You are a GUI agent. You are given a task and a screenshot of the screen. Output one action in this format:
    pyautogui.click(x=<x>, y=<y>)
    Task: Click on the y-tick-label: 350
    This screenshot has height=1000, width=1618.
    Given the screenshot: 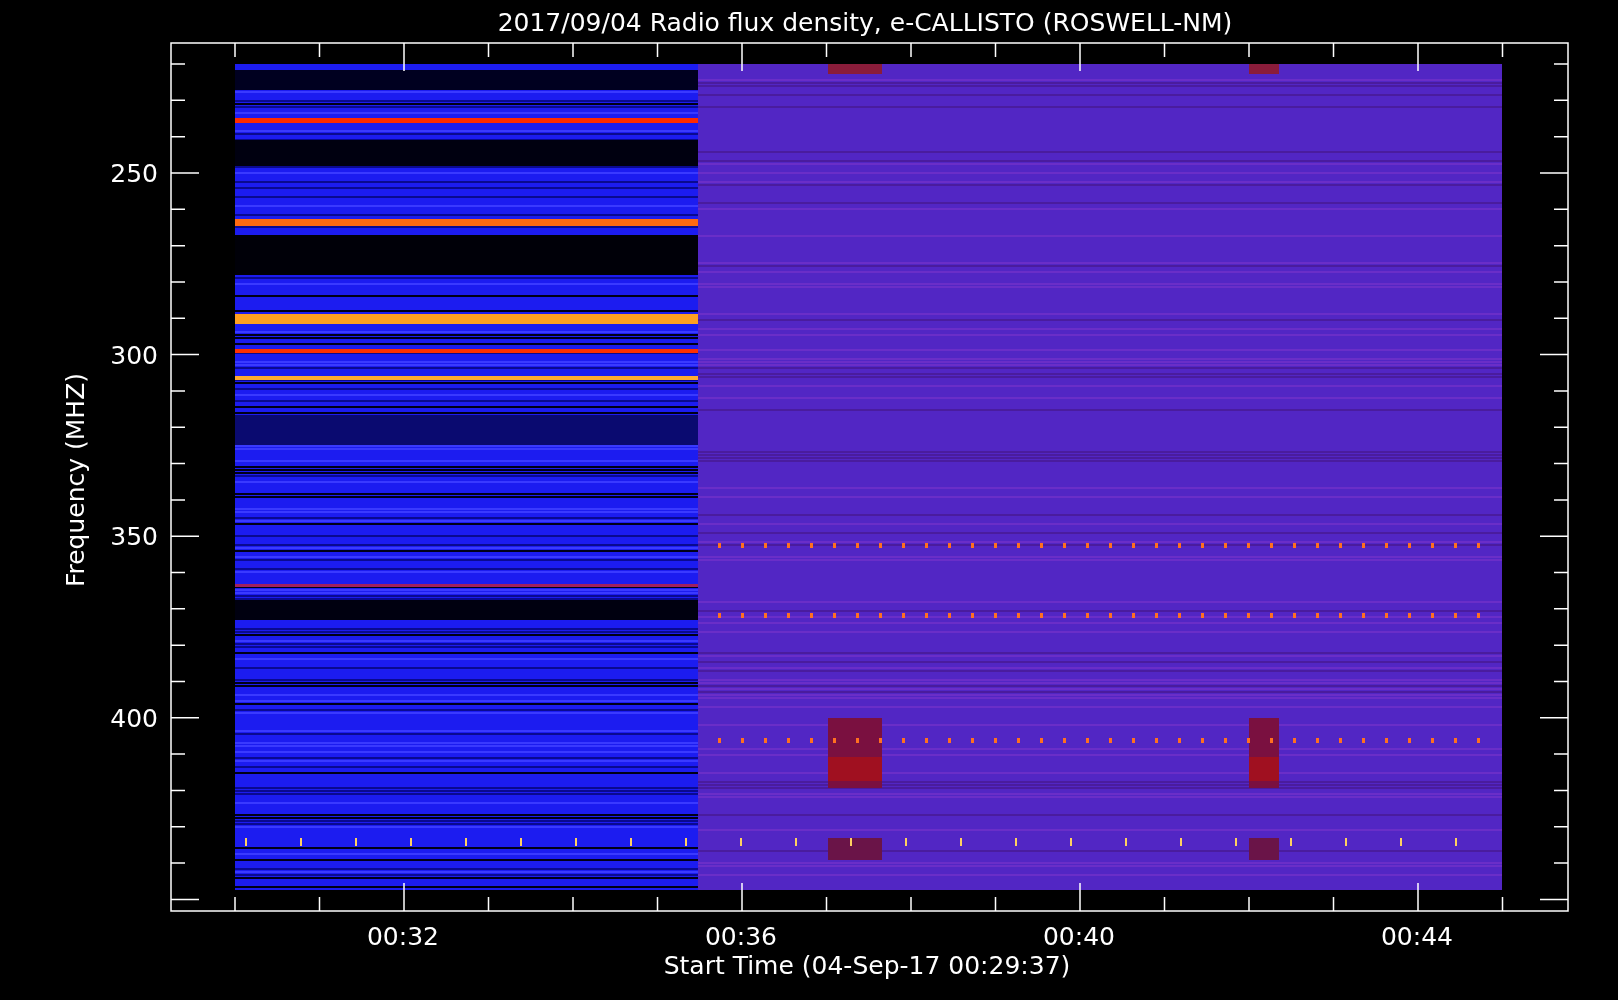 What is the action you would take?
    pyautogui.click(x=134, y=537)
    